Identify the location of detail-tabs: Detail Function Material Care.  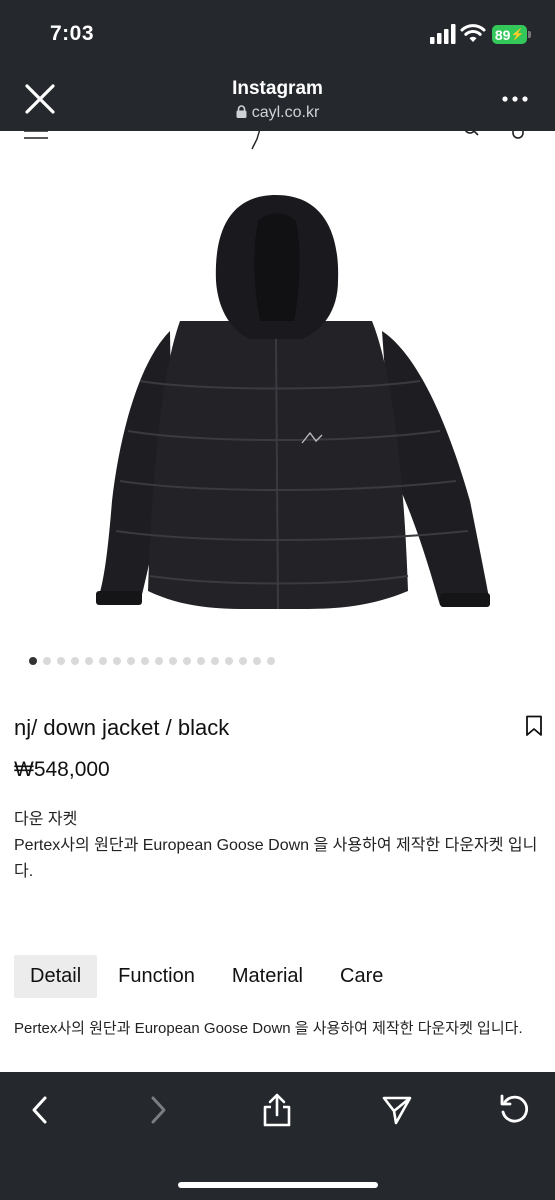
(209, 977).